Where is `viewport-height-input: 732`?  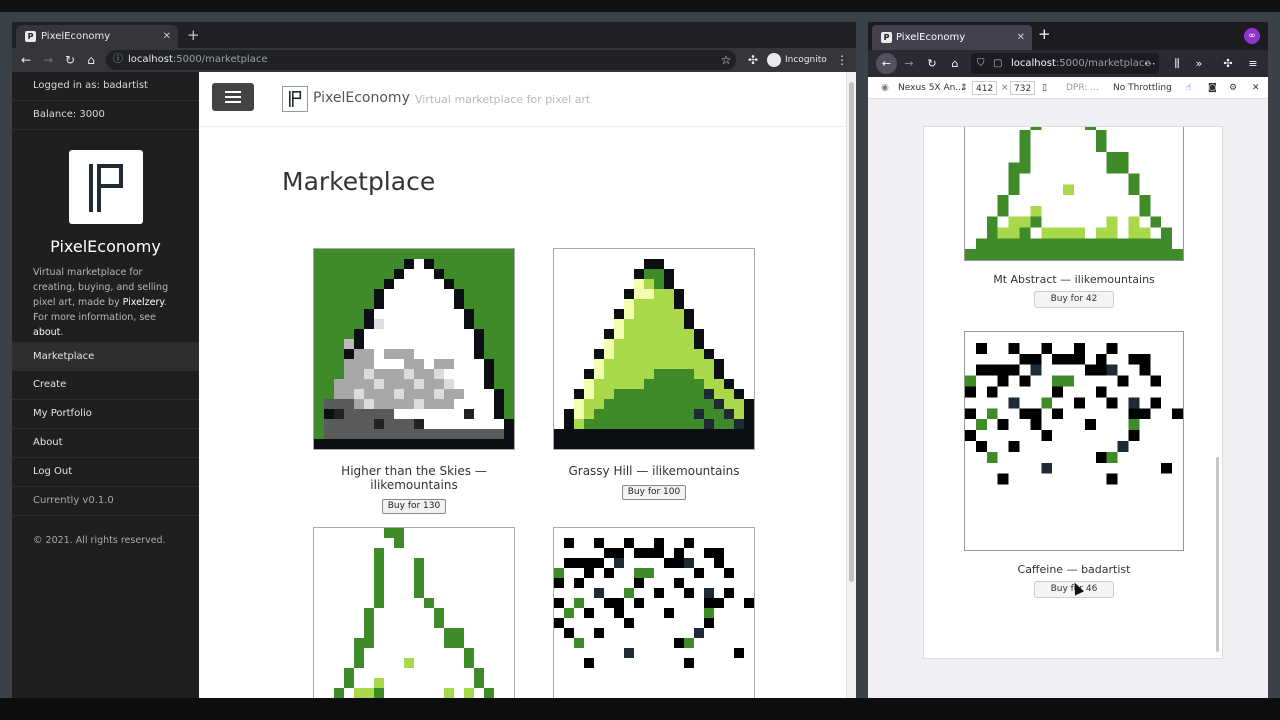 viewport-height-input: 732 is located at coordinates (1023, 88).